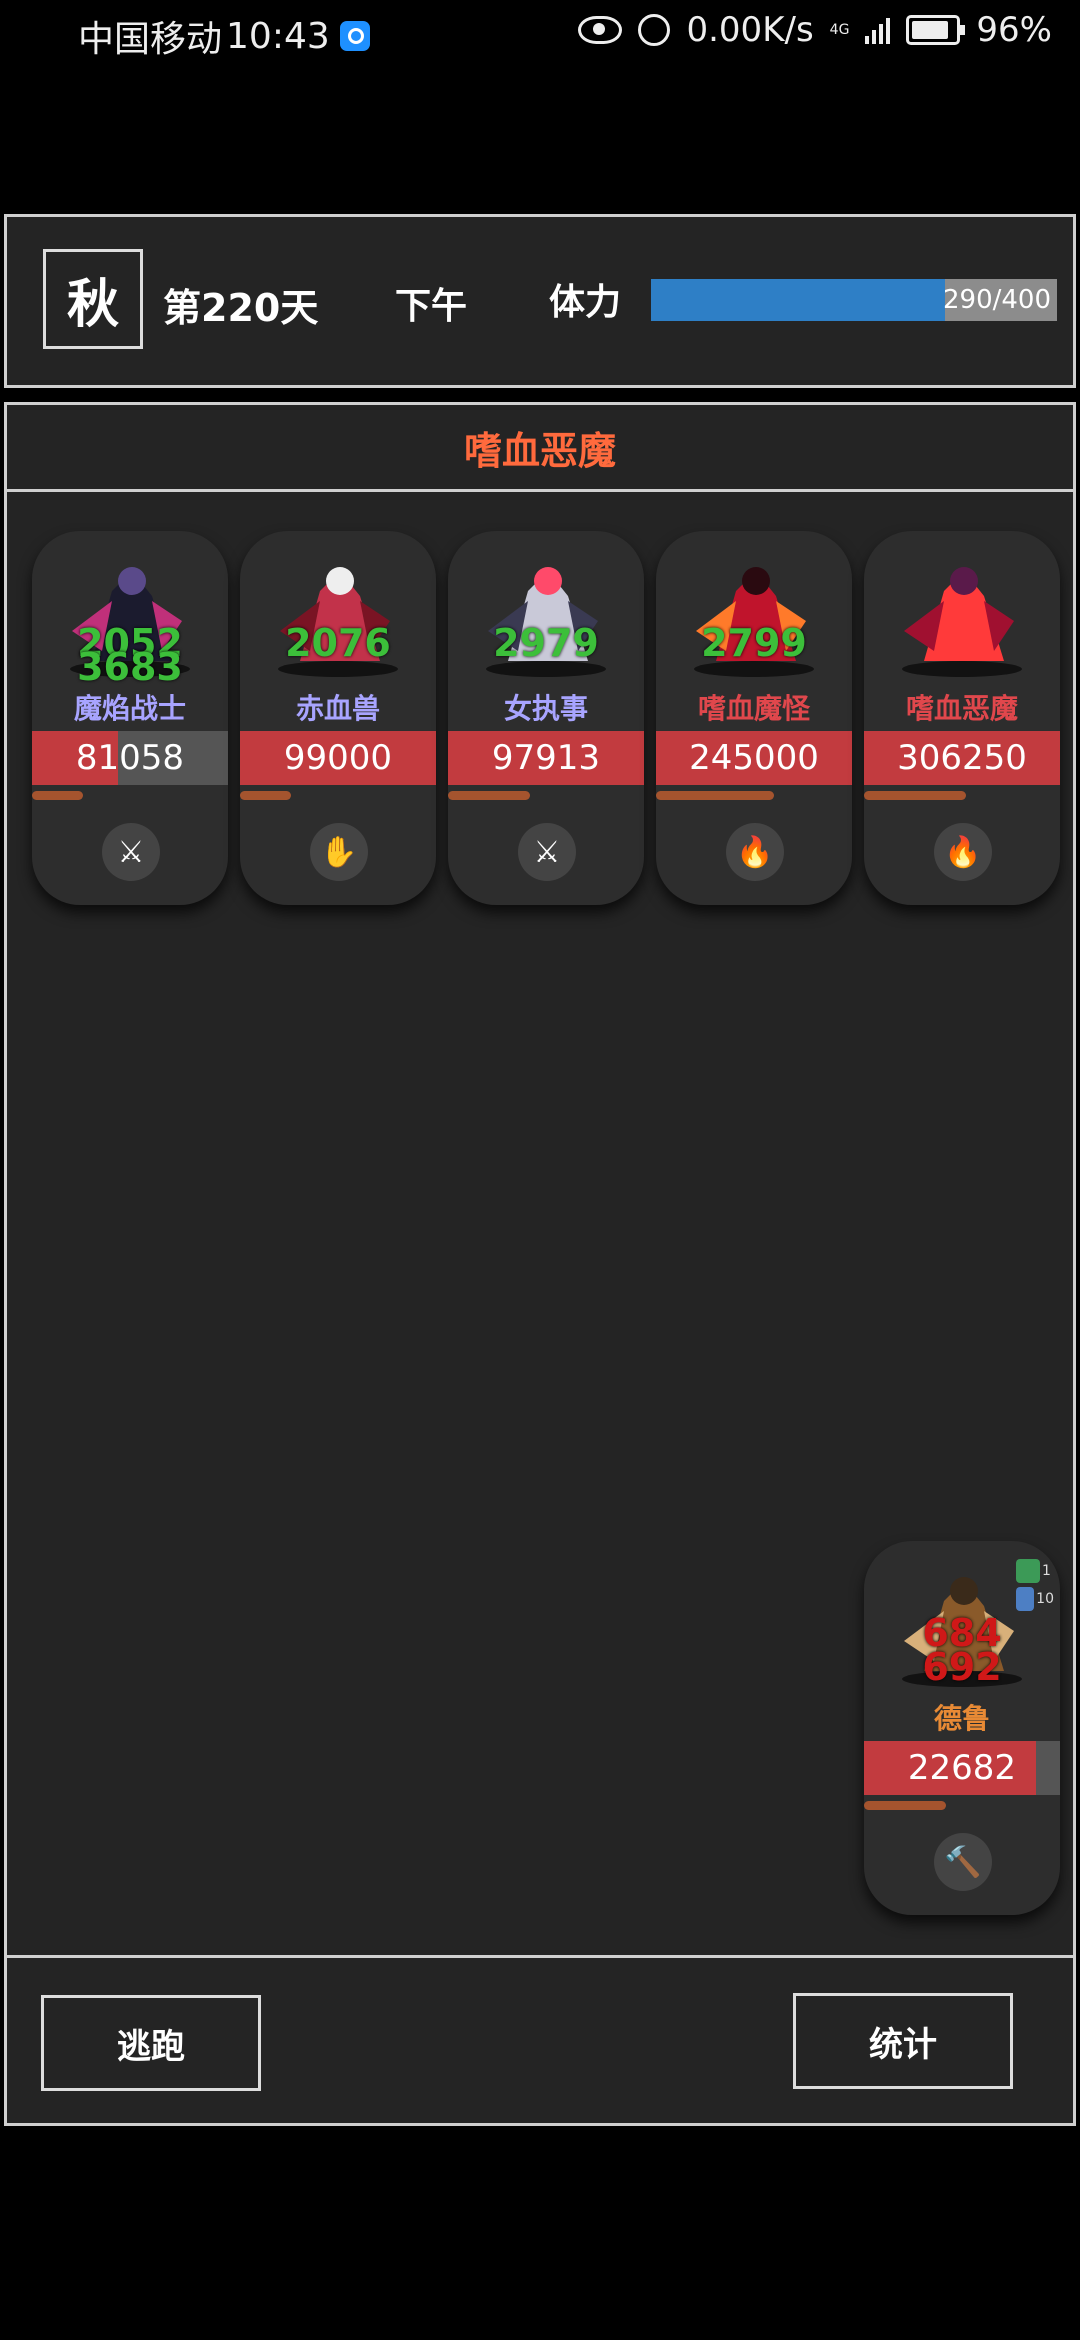 This screenshot has width=1080, height=2340. I want to click on damage-number: 2076, so click(338, 643).